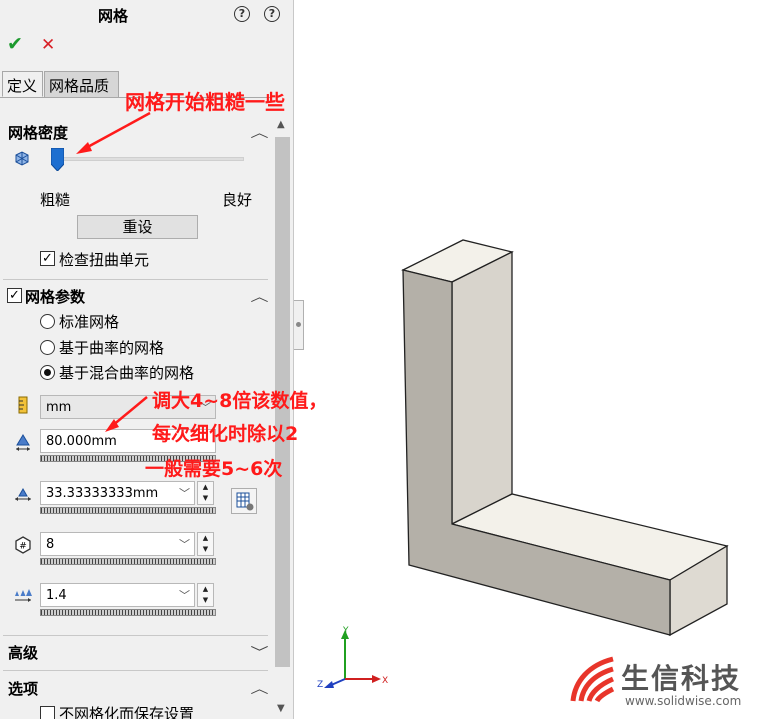  Describe the element at coordinates (23, 494) in the screenshot. I see `min-element-size-icon` at that location.